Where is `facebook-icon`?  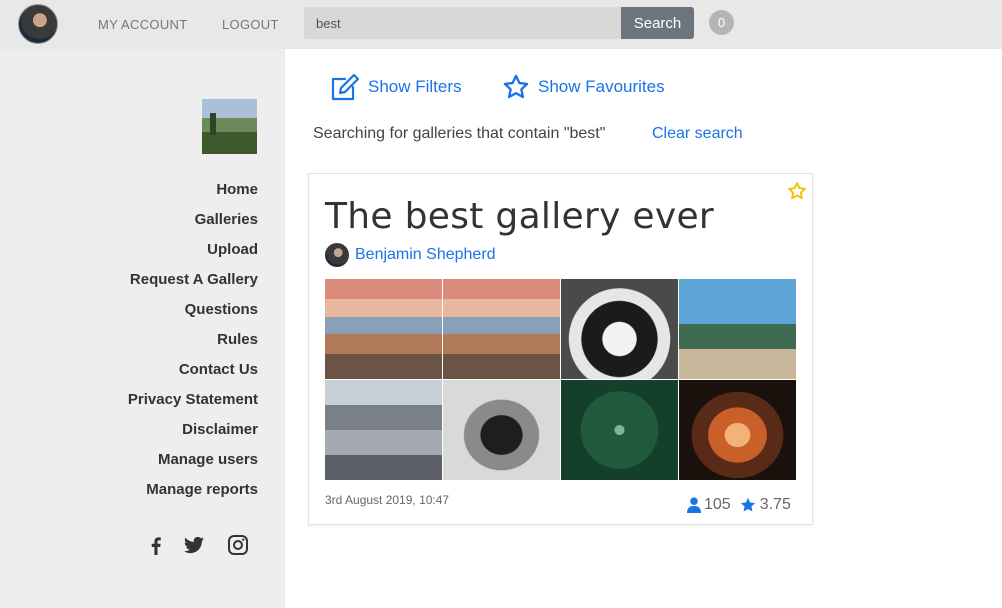
facebook-icon is located at coordinates (156, 545).